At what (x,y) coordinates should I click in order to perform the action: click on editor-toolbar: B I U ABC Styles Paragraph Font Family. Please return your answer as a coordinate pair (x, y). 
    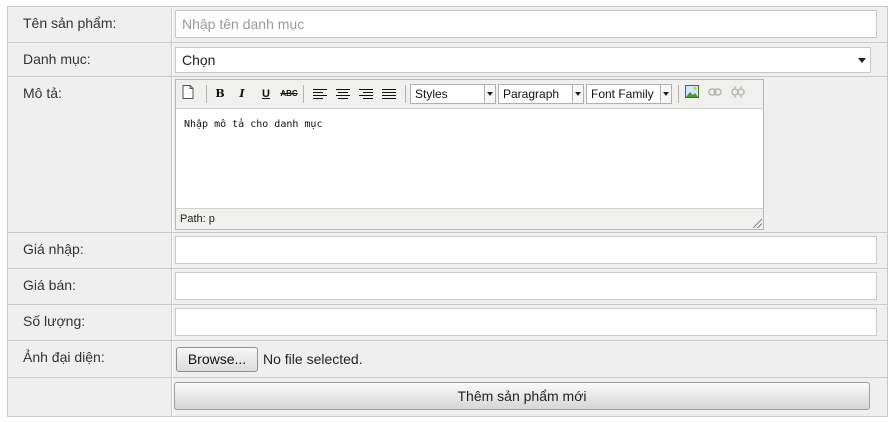
    Looking at the image, I should click on (469, 94).